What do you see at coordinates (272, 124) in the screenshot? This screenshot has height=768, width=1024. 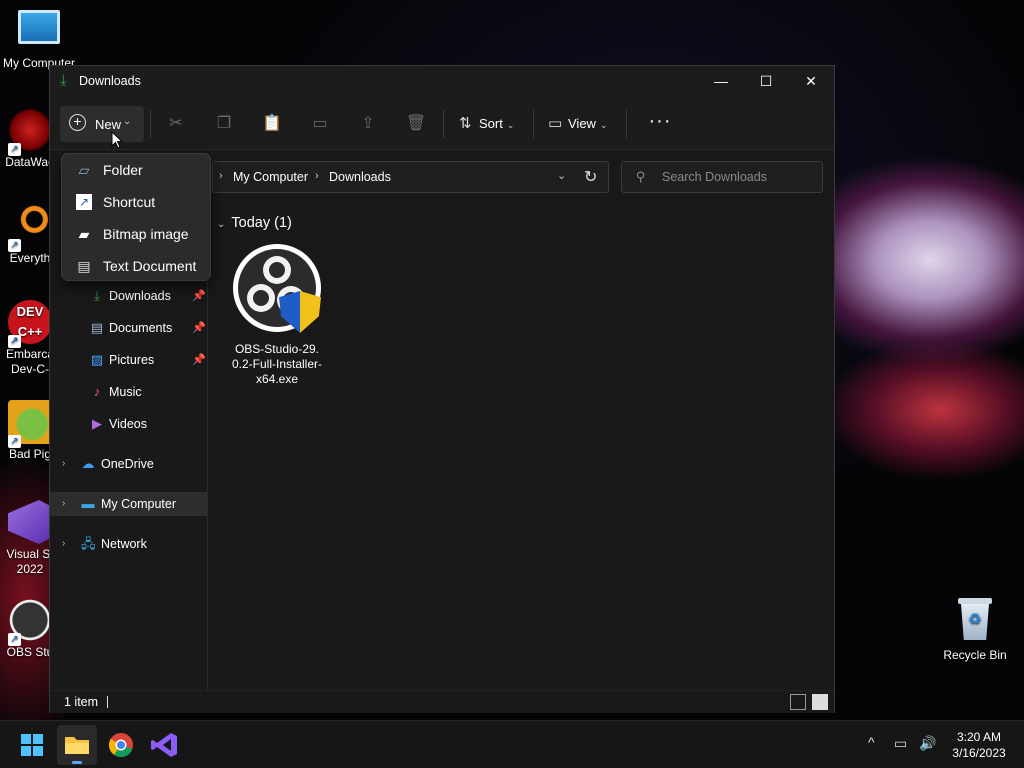 I see `paste-icon: 📋` at bounding box center [272, 124].